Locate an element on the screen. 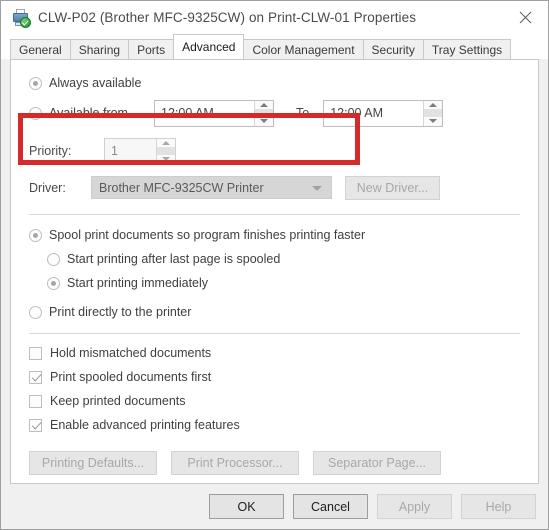 This screenshot has height=530, width=549. priority-value: 1 is located at coordinates (114, 151).